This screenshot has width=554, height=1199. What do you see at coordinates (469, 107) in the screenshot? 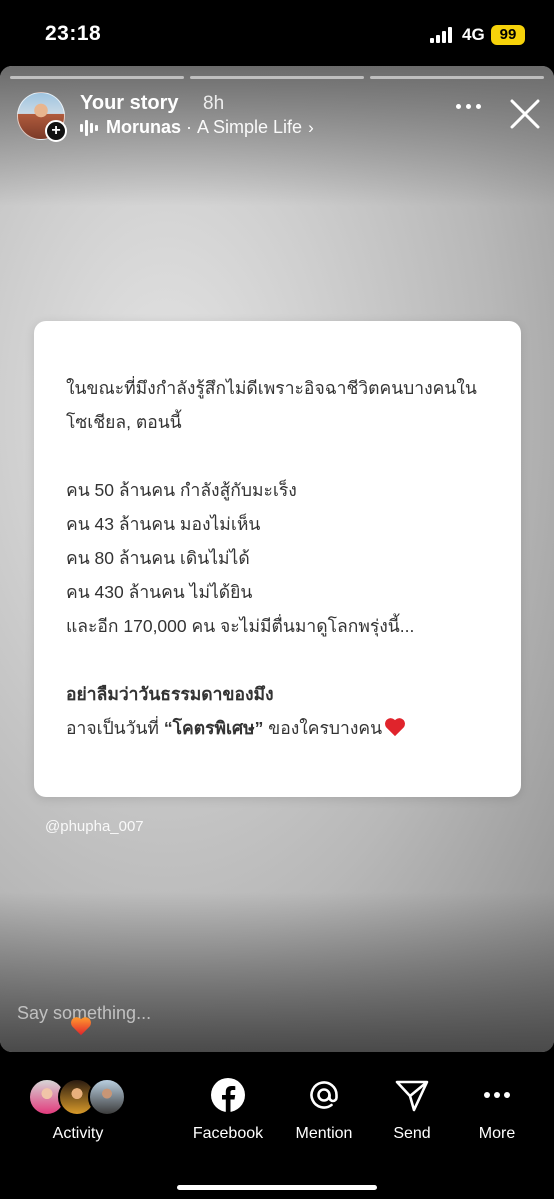
I see `more-dots-icon` at bounding box center [469, 107].